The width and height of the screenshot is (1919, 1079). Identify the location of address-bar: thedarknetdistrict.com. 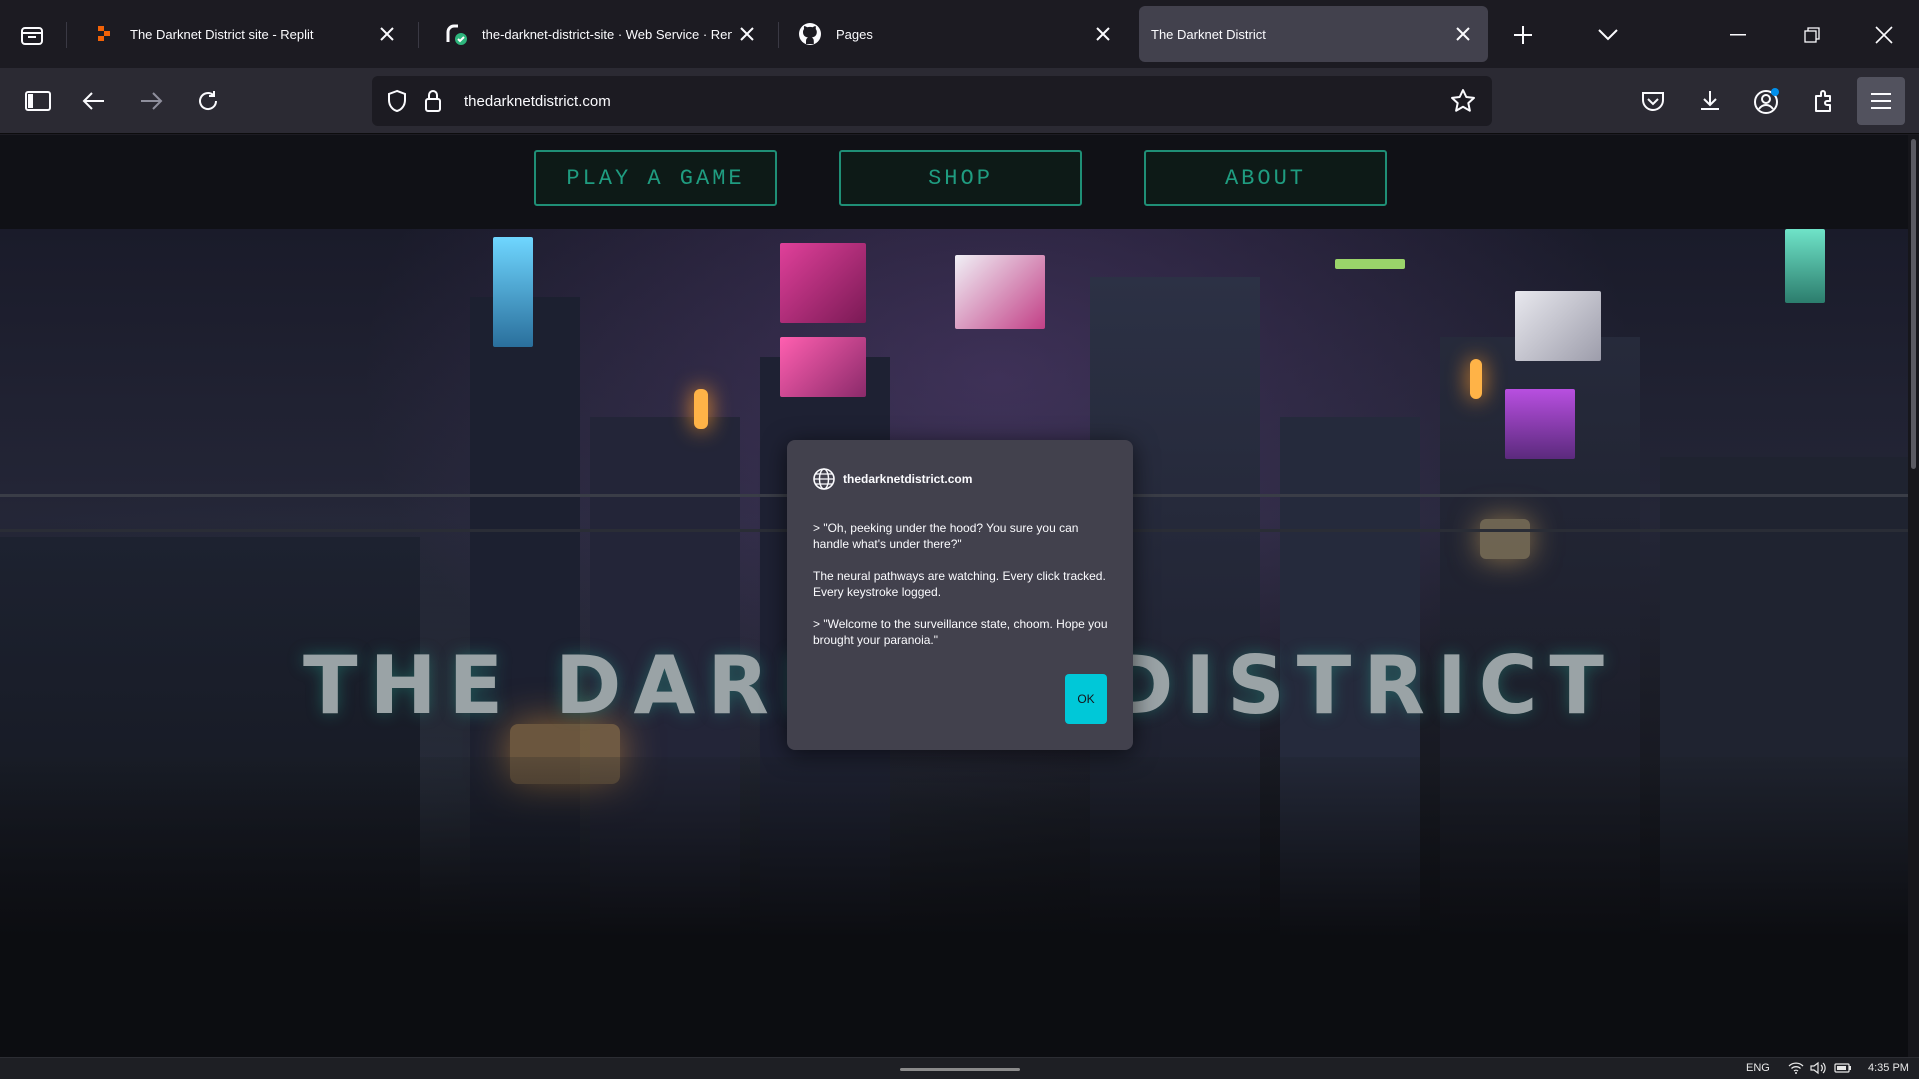
(932, 101).